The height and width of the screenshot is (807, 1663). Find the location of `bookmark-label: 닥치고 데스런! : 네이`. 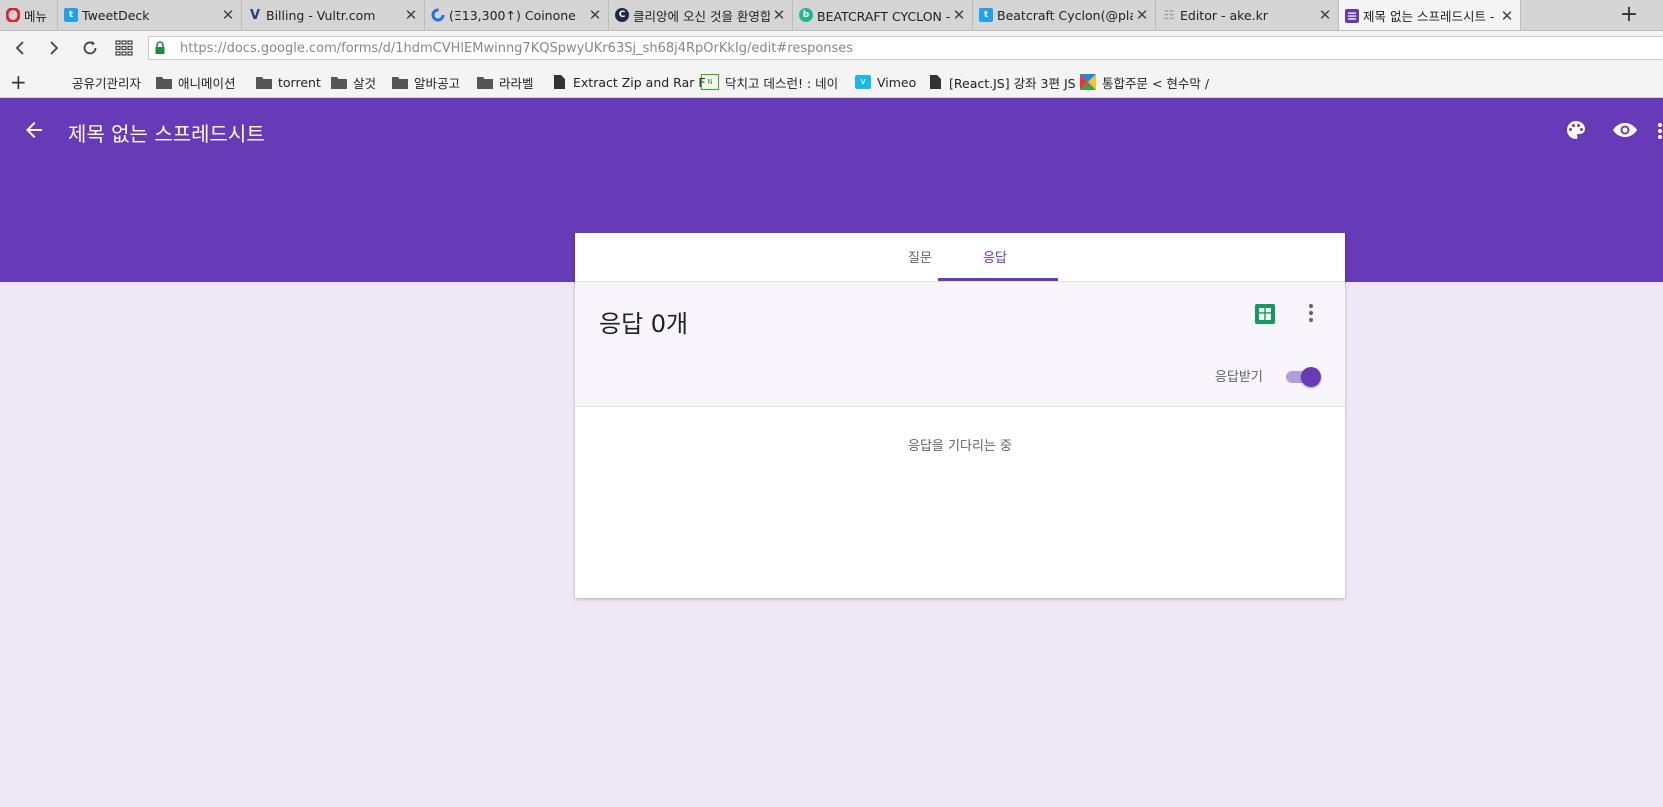

bookmark-label: 닥치고 데스런! : 네이 is located at coordinates (782, 83).